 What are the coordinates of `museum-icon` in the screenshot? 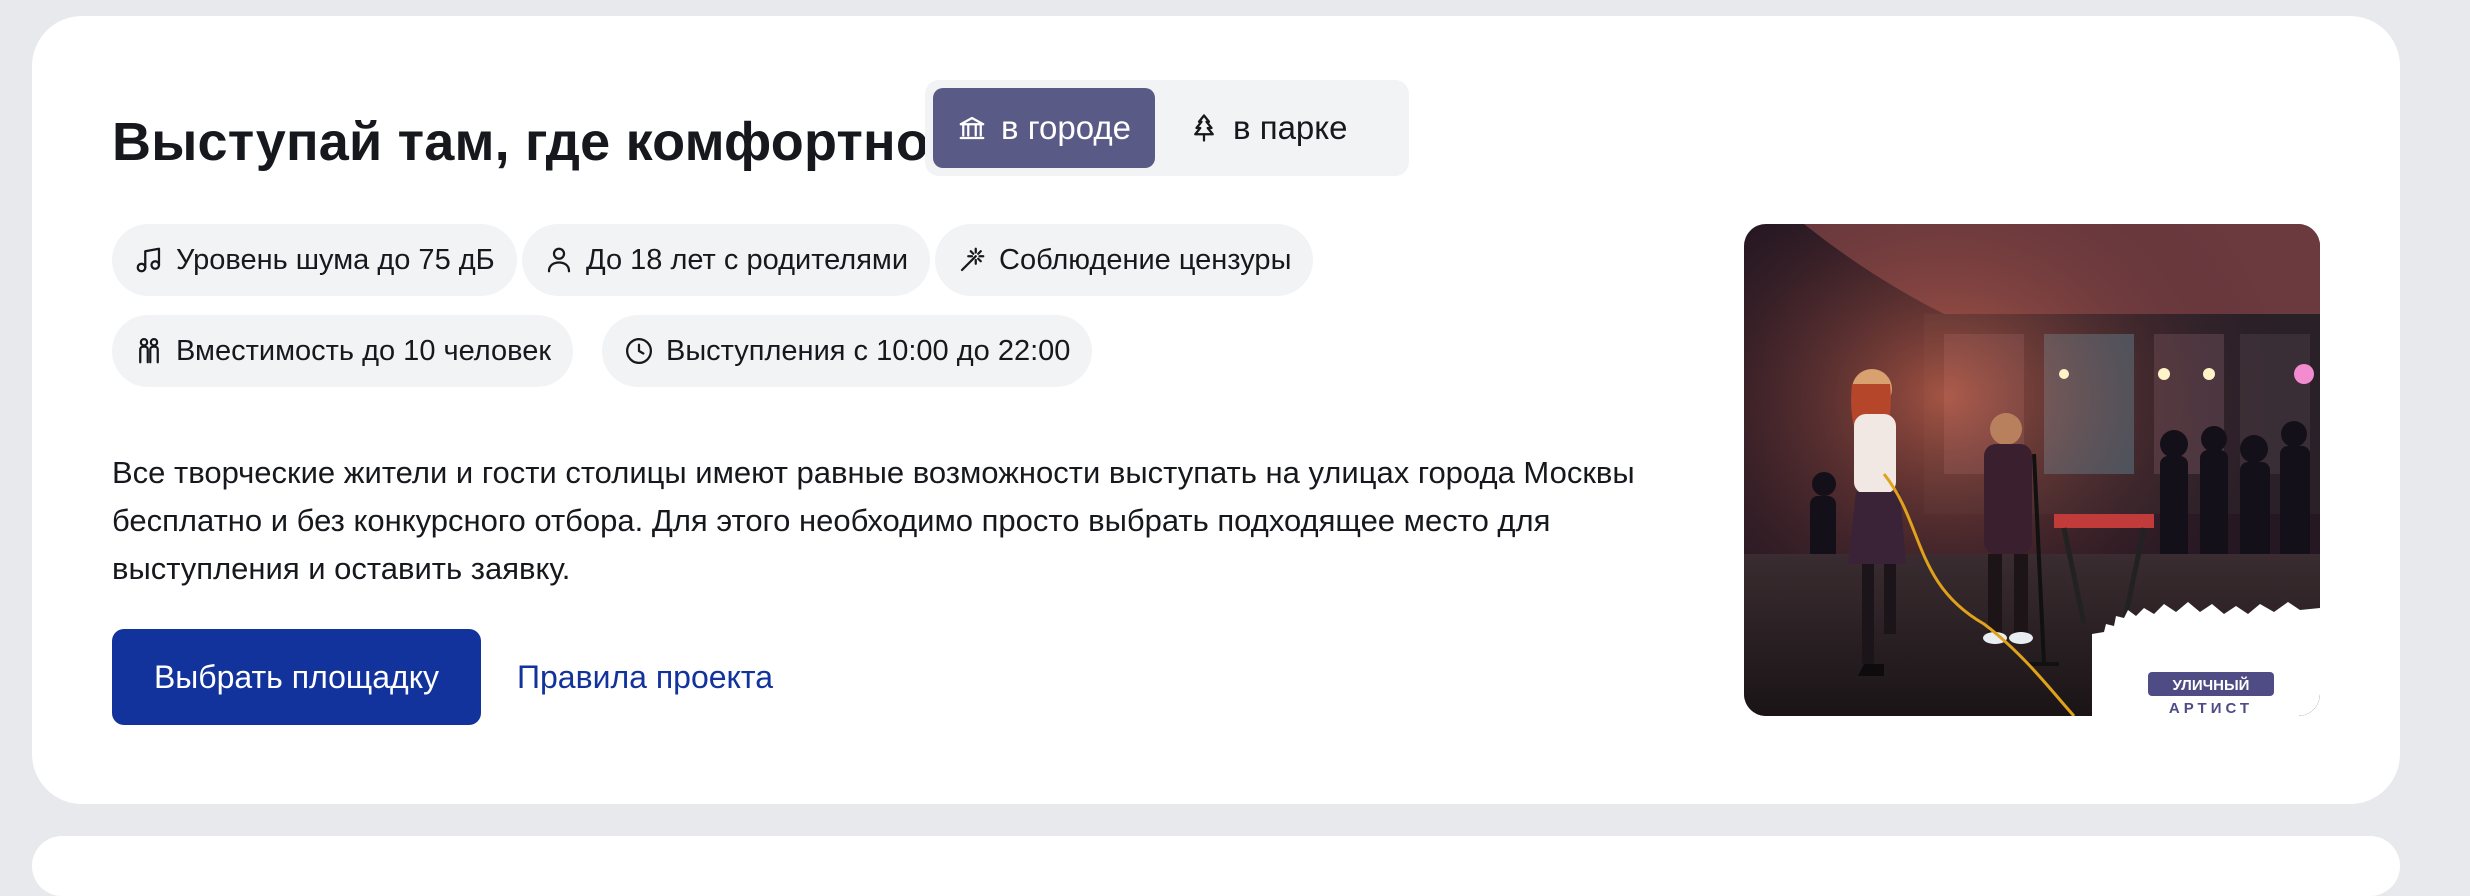 It's located at (972, 128).